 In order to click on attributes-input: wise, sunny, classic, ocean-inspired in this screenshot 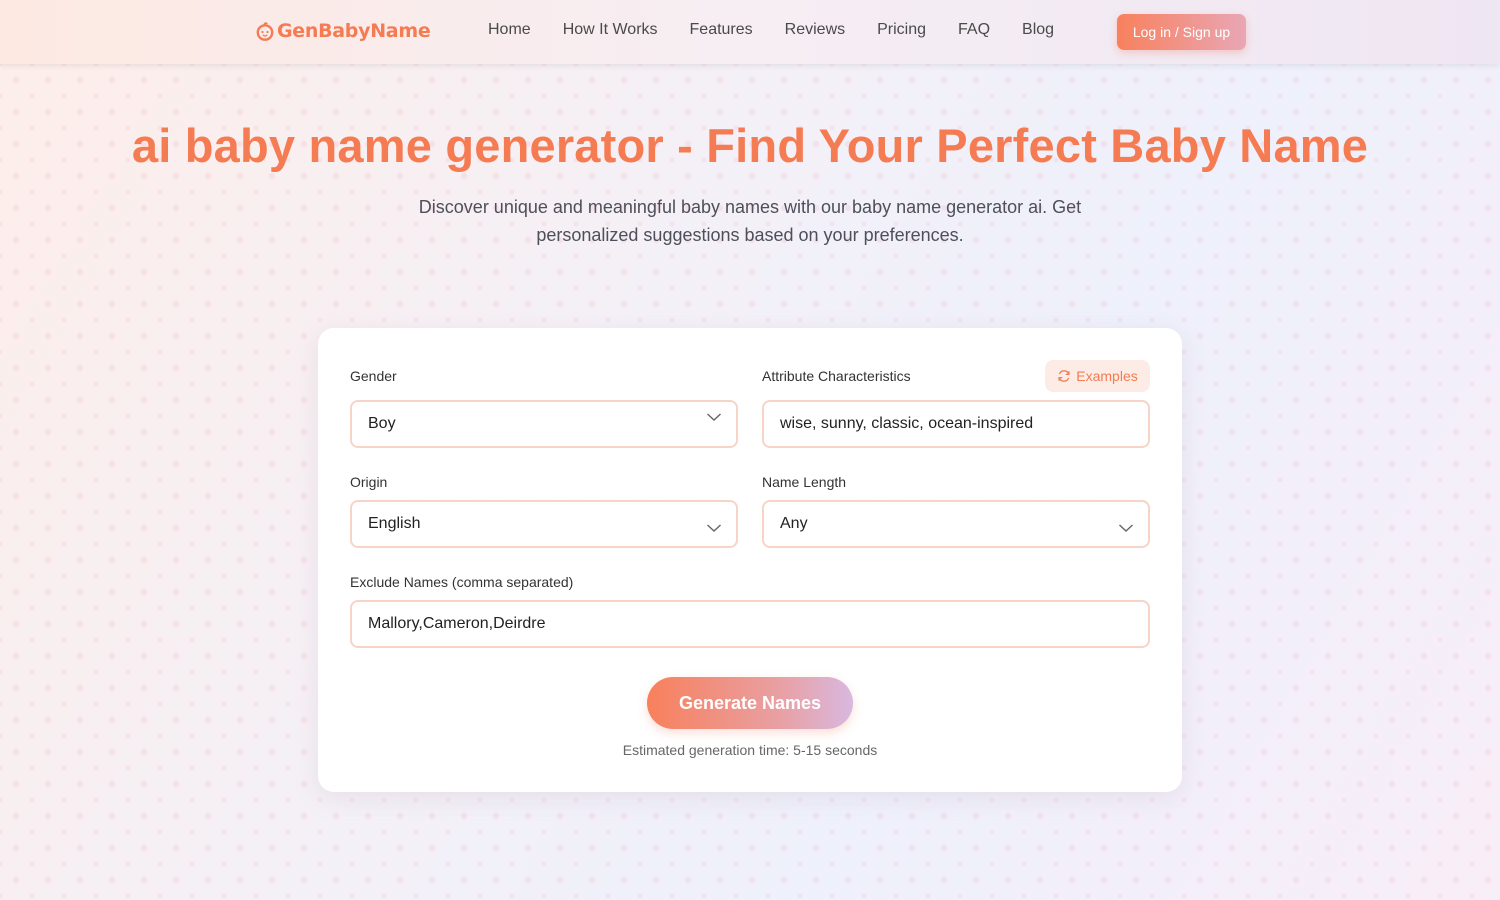, I will do `click(956, 424)`.